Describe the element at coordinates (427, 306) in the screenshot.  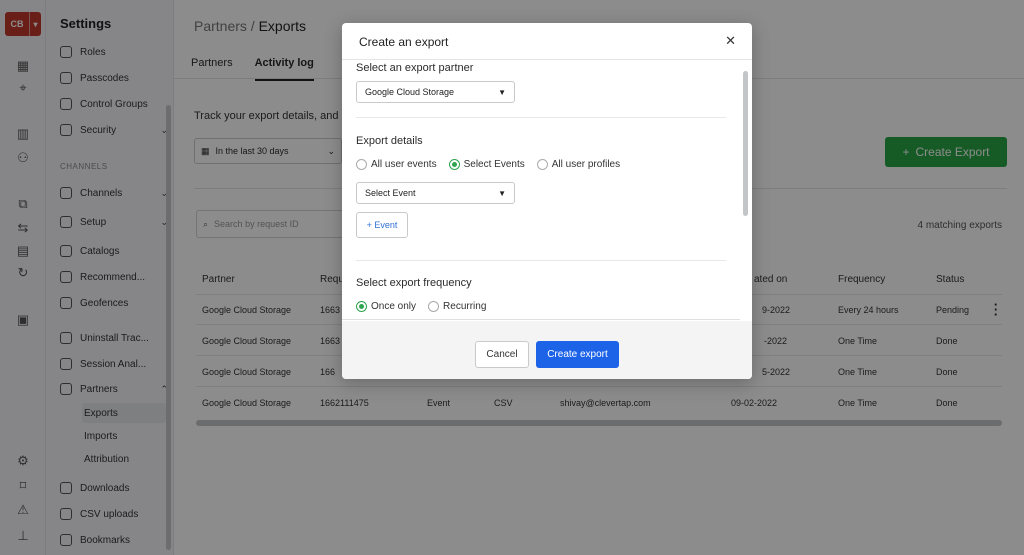
I see `export-frequency-radio-group: Once only Recurring` at that location.